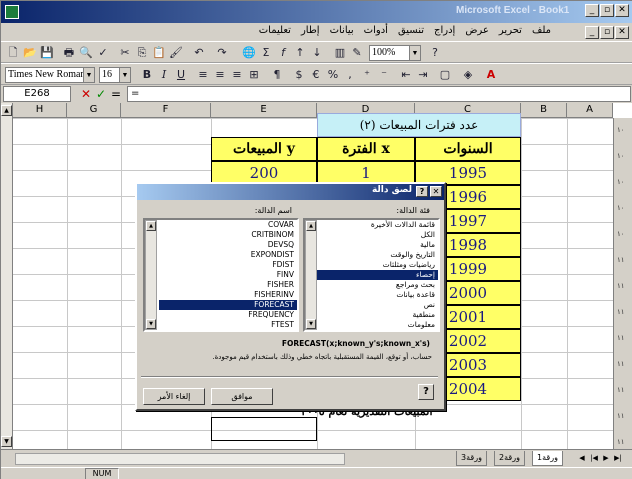 This screenshot has width=632, height=479. I want to click on comma-style-icon: ,, so click(350, 74).